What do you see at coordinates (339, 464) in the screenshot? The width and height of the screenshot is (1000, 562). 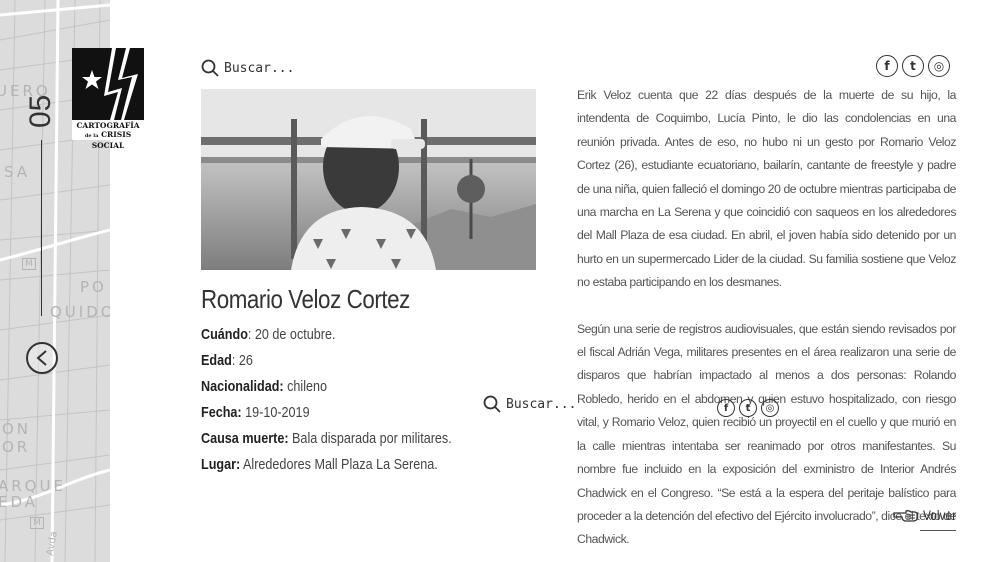 I see `detail-value: Alrededores Mall Plaza La Serena.` at bounding box center [339, 464].